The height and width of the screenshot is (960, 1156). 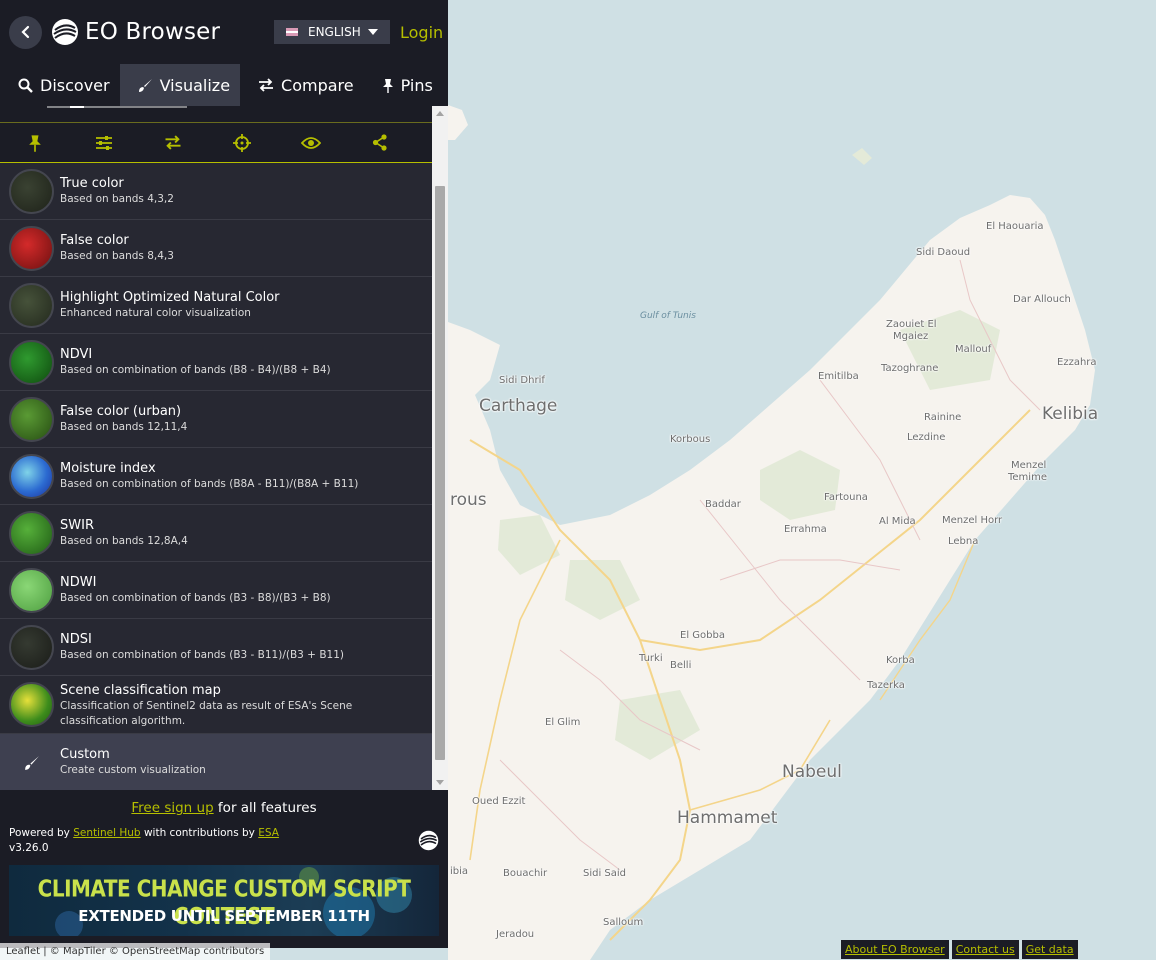 I want to click on map-label: Temime, so click(x=1027, y=477).